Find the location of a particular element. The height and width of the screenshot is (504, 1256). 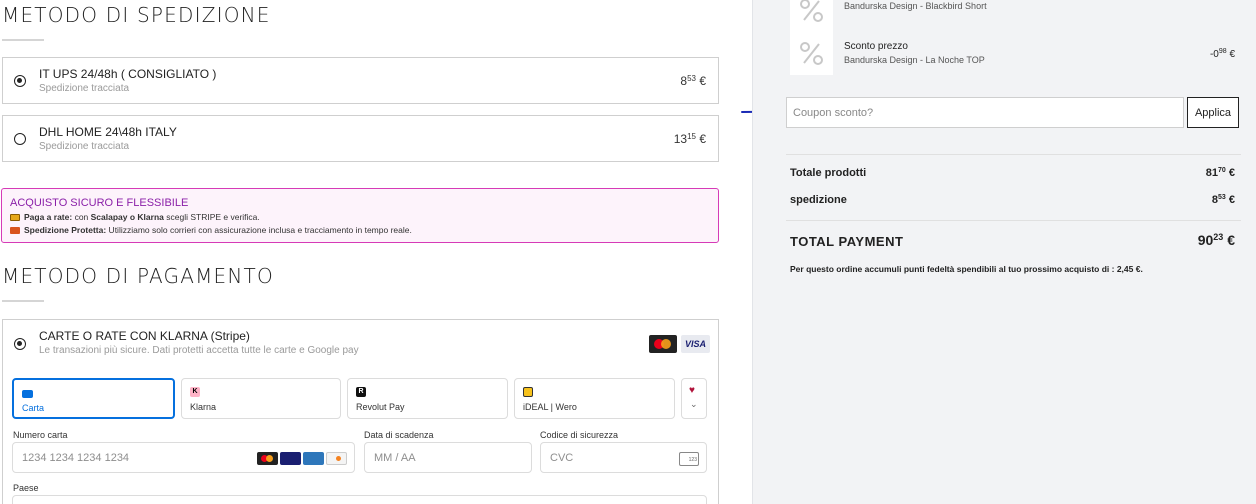

expiry-label: Data di scadenza is located at coordinates (399, 435).